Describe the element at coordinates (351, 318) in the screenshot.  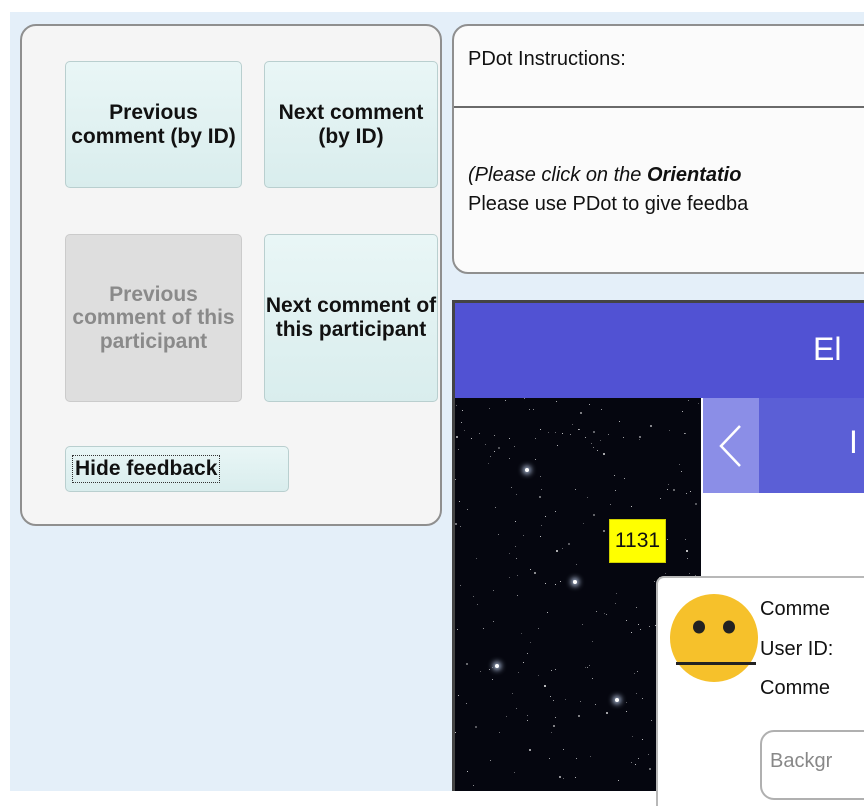
I see `next-comment-participant-button: Next comment of this participant` at that location.